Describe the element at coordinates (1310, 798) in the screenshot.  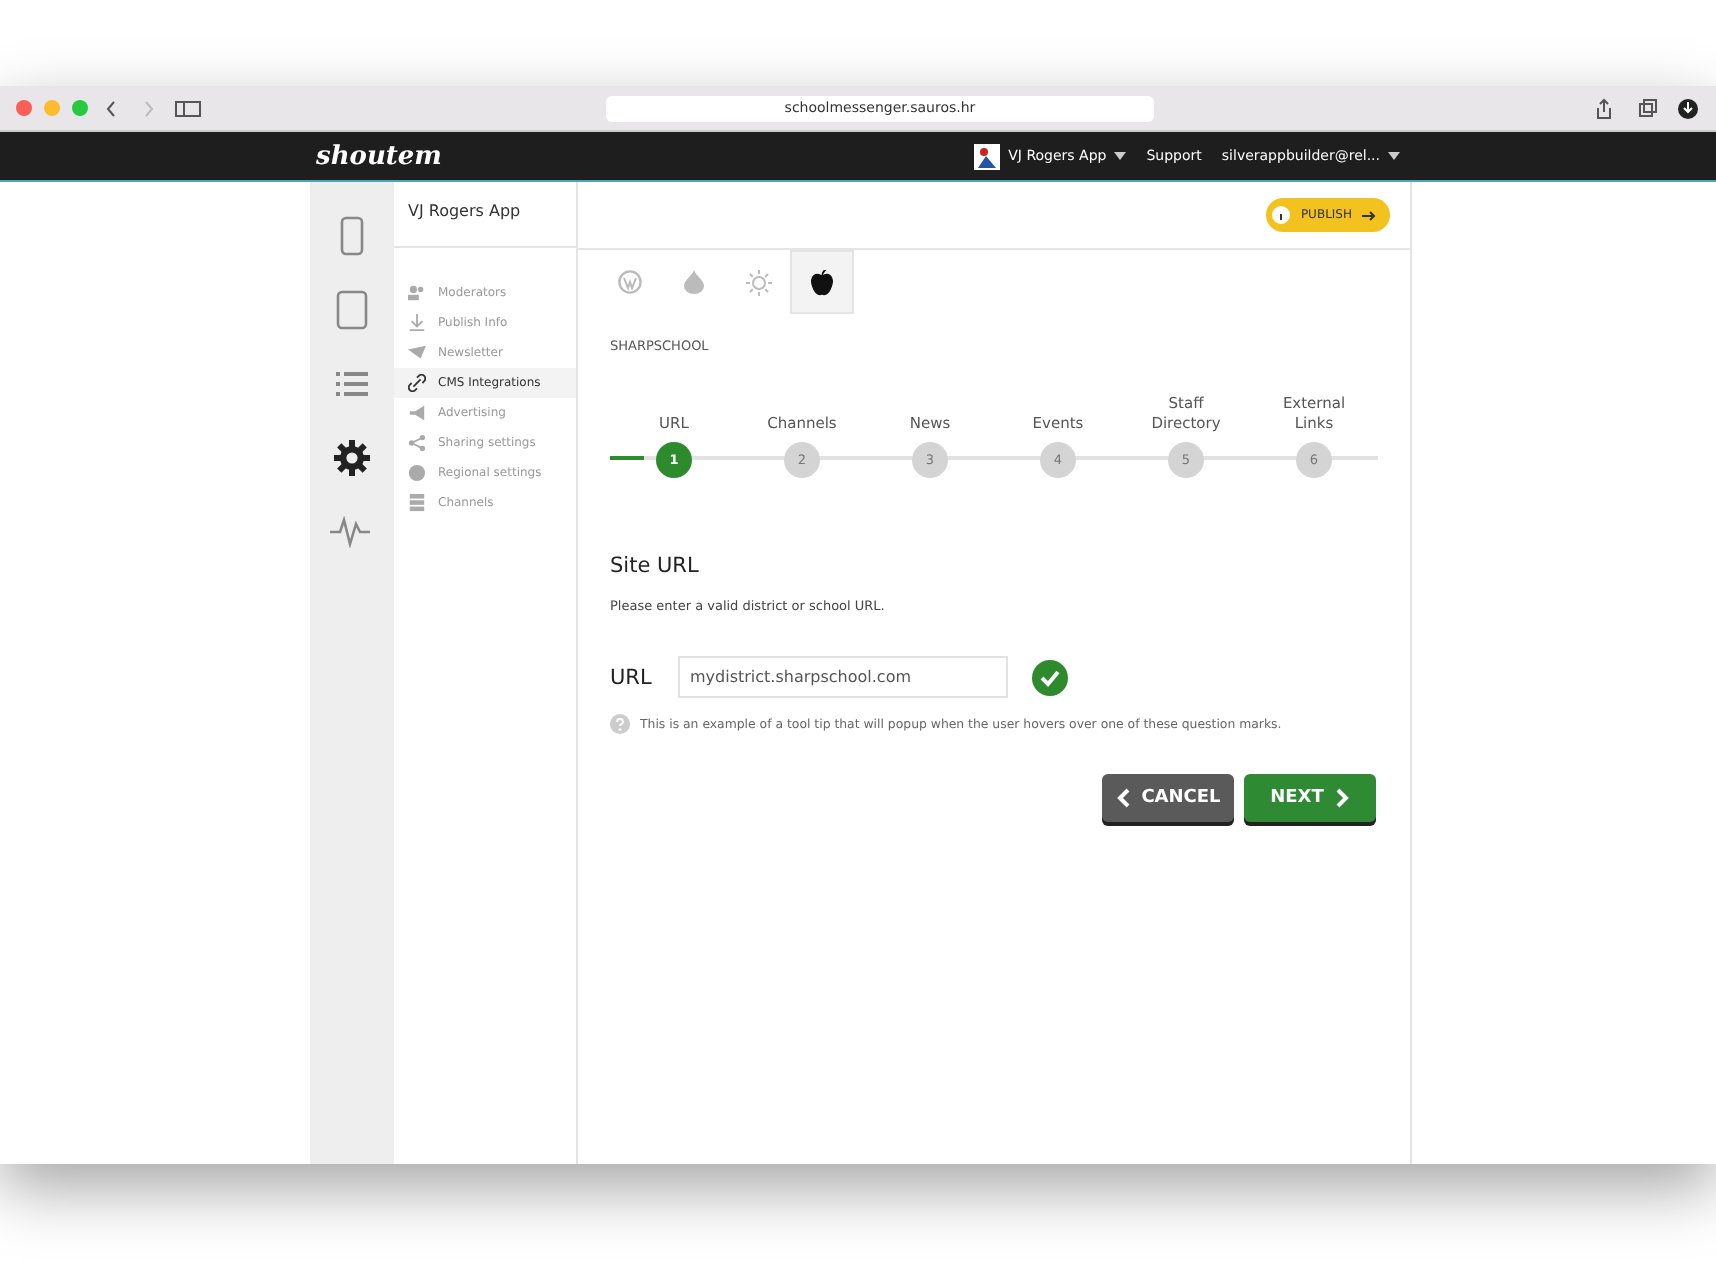
I see `next-button: NEXT` at that location.